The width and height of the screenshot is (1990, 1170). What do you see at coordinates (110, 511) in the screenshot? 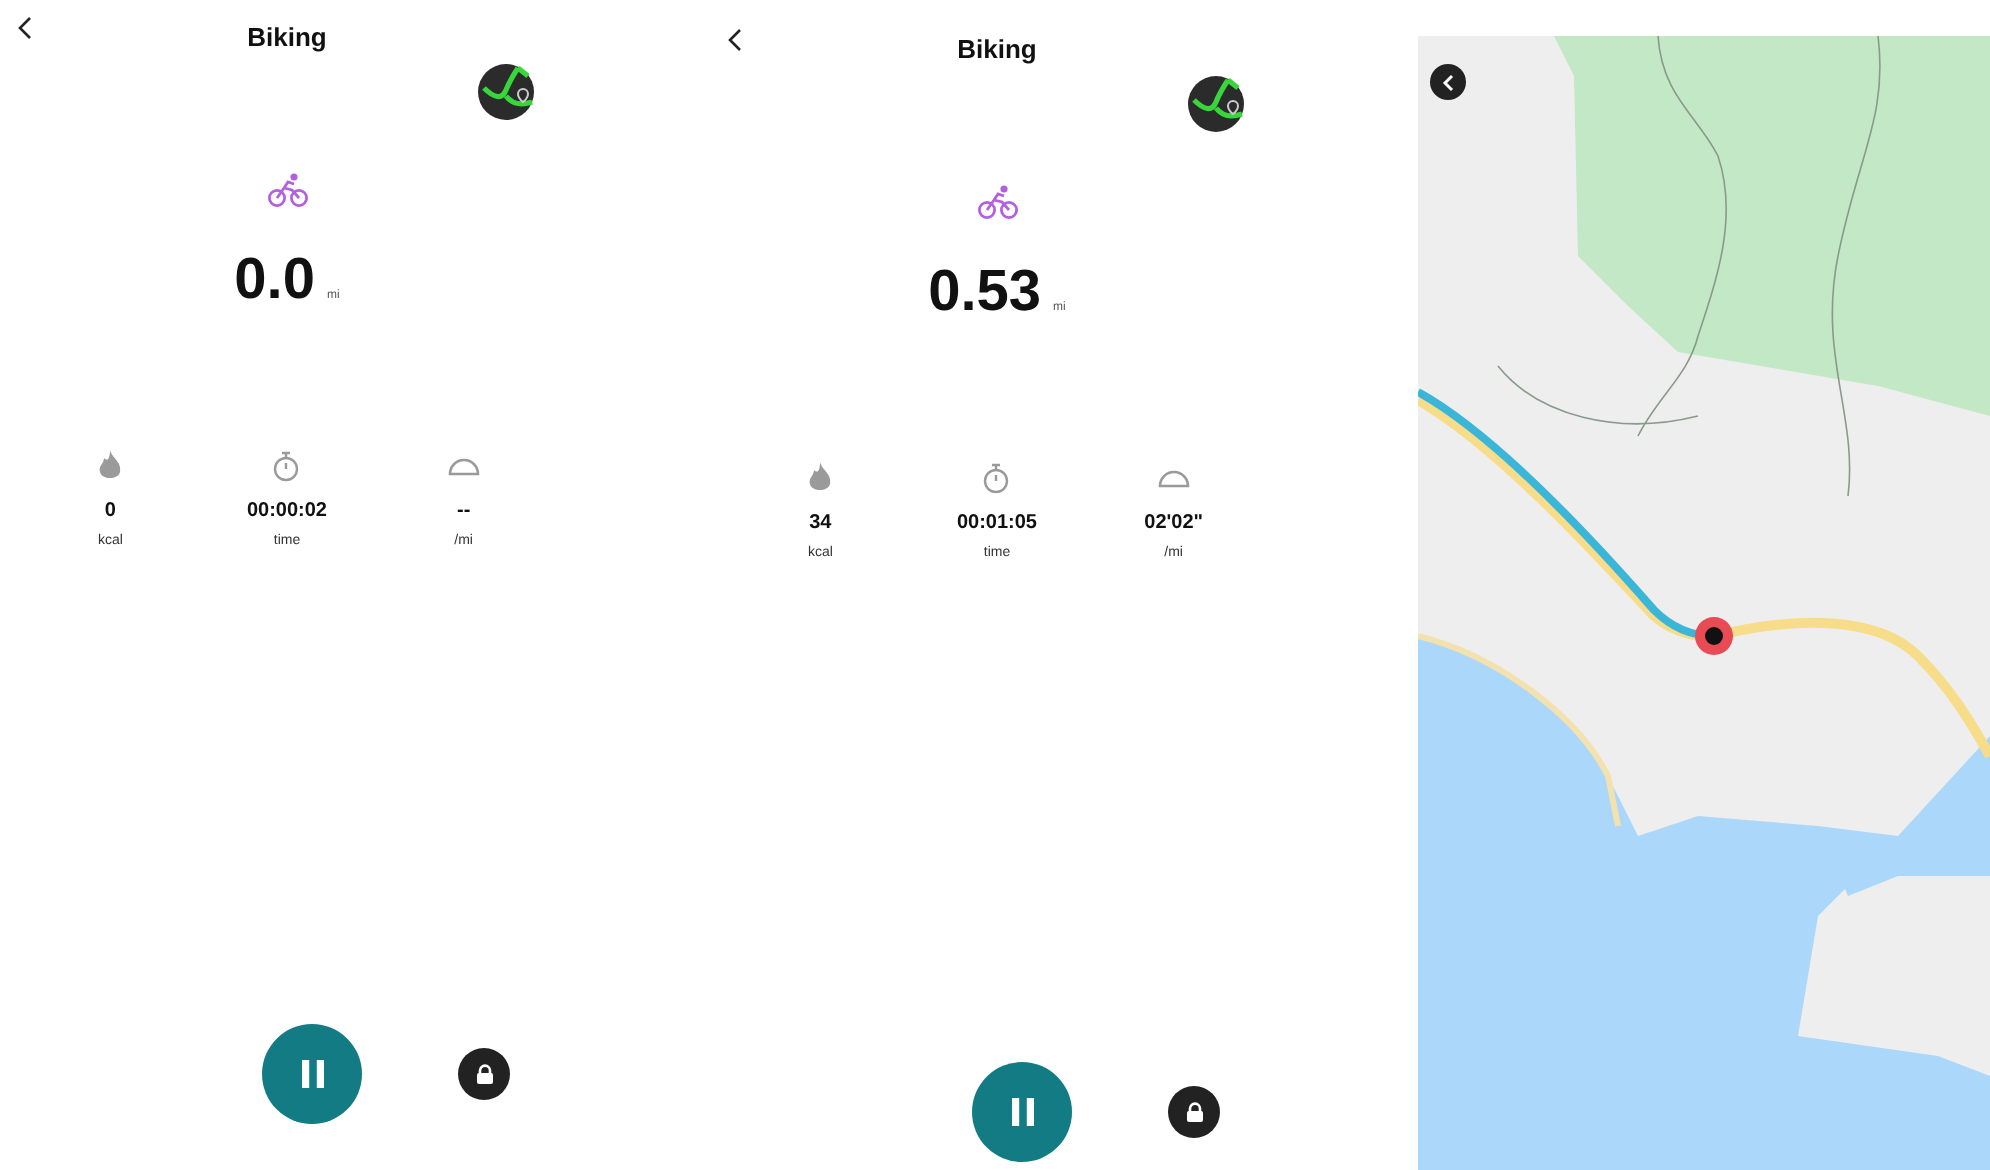
I see `stat-value: 0` at bounding box center [110, 511].